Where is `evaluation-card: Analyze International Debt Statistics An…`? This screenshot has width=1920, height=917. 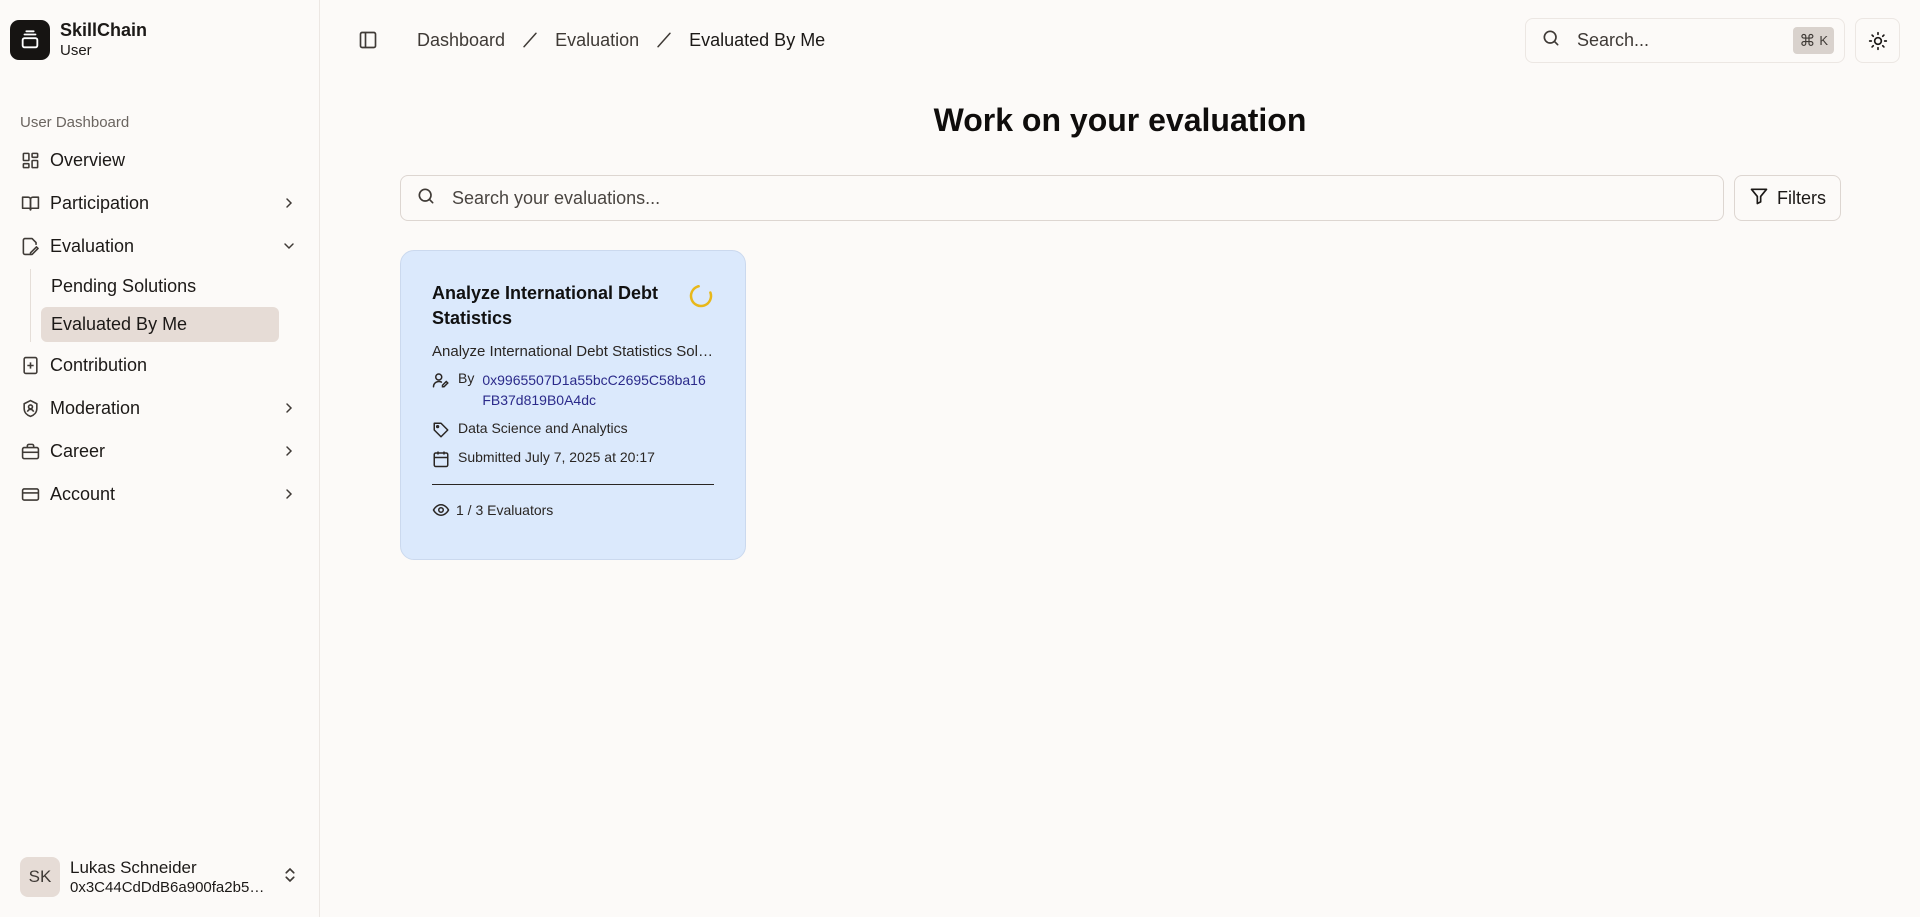 evaluation-card: Analyze International Debt Statistics An… is located at coordinates (573, 405).